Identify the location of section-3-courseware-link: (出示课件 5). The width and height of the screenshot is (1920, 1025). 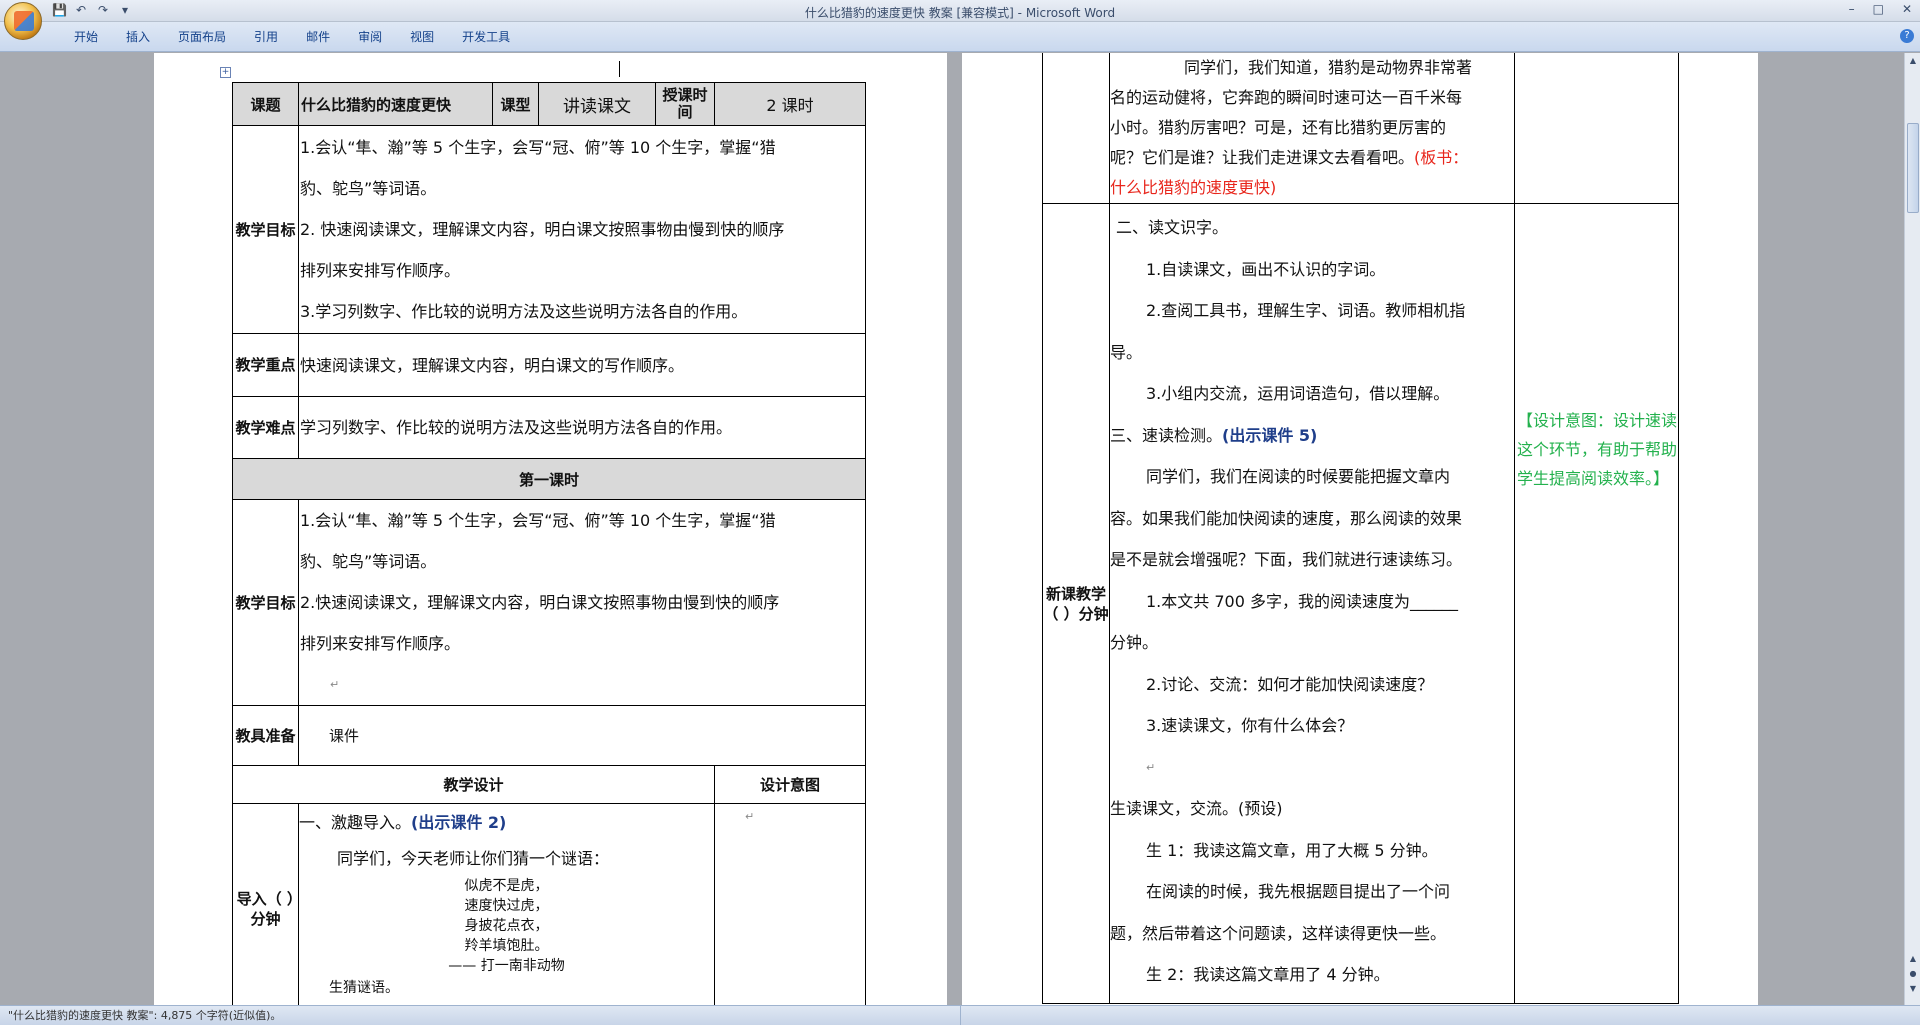
(1270, 435).